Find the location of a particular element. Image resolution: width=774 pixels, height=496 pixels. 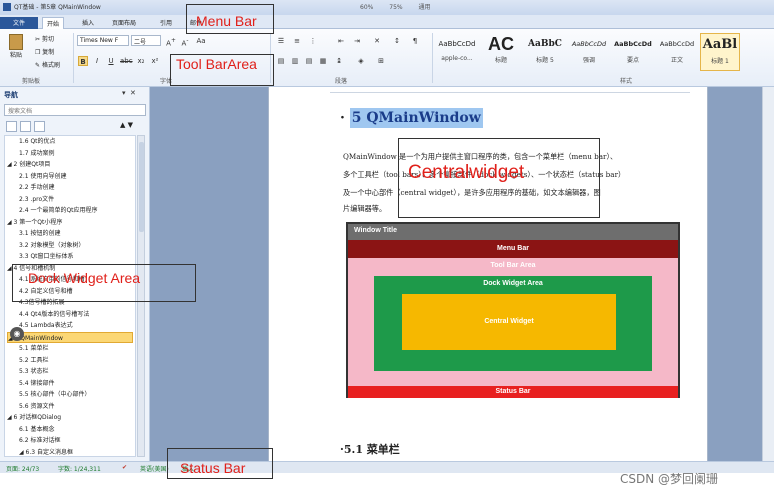

diagram-central-widget: Central Widget is located at coordinates (509, 322).